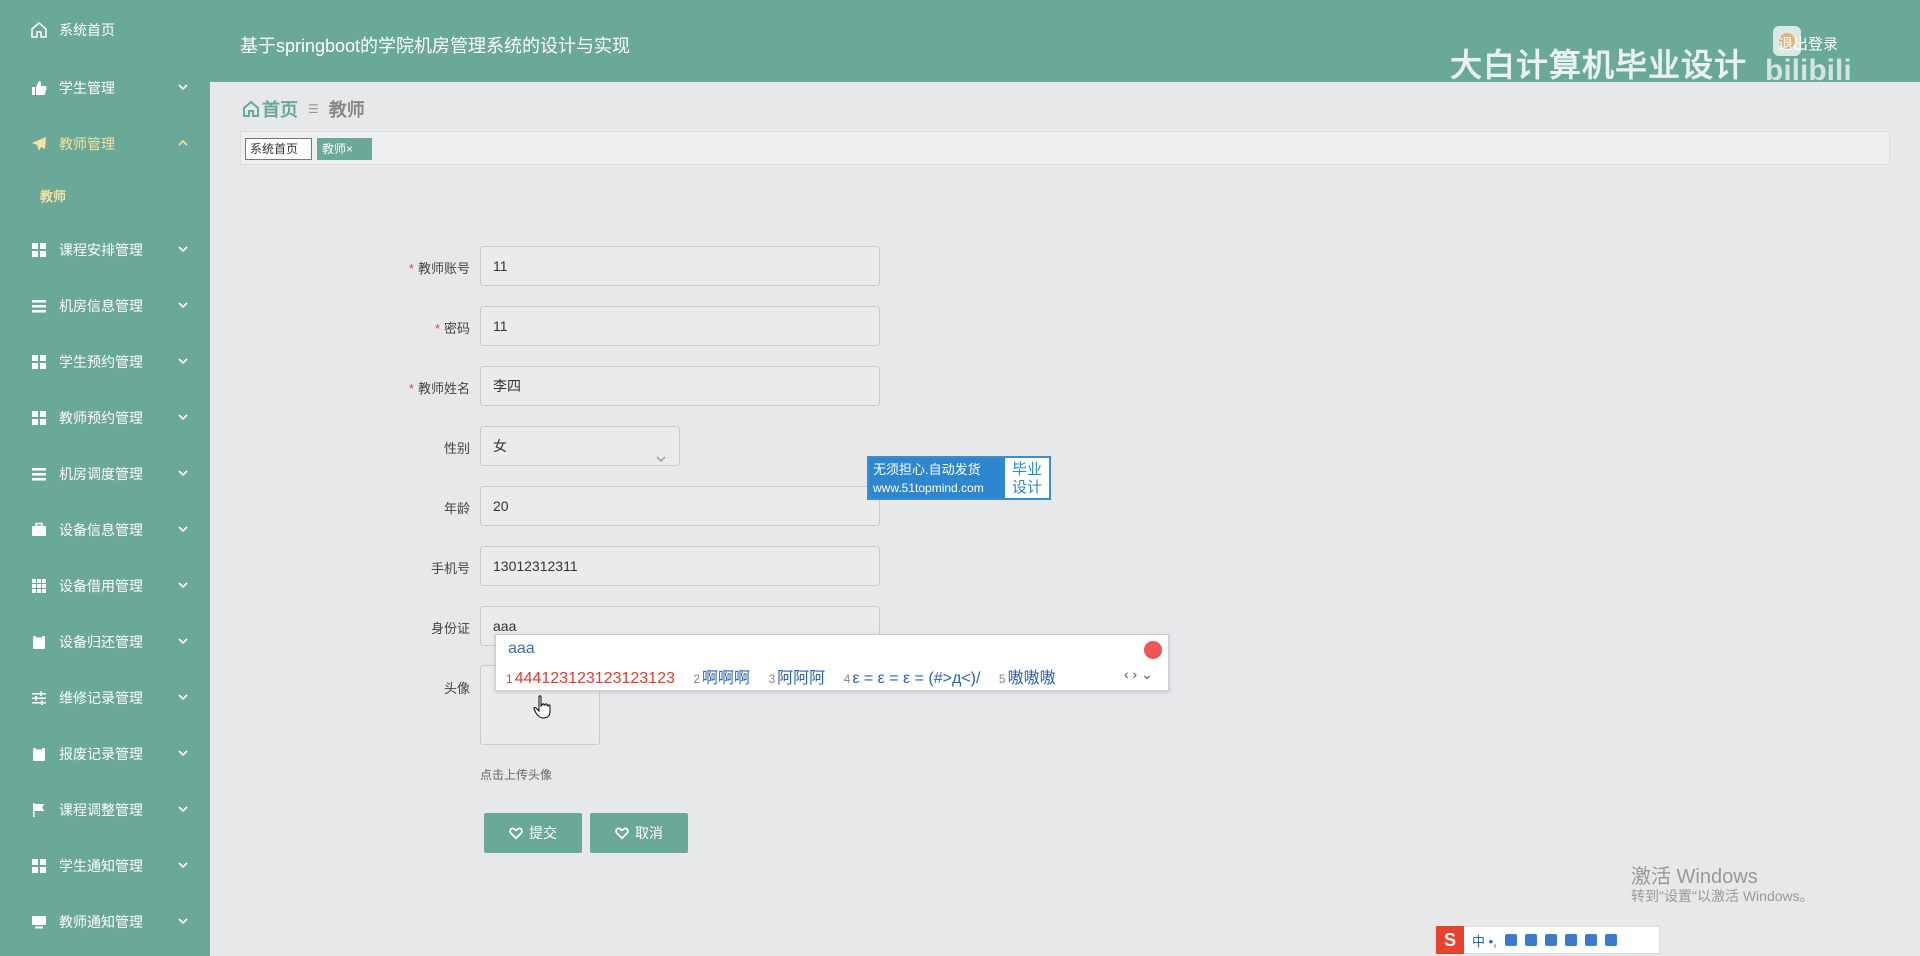  I want to click on sidebar-item-label: 机房信息管理, so click(101, 306).